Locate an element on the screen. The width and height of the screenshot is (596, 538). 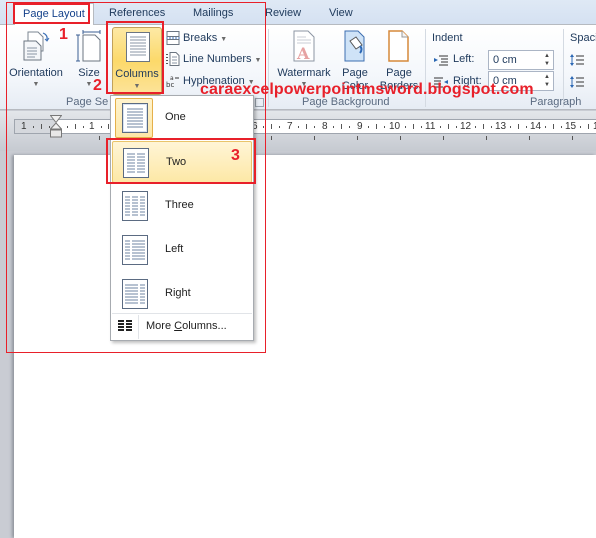
indent-left-value: 0 cm is located at coordinates (505, 60).